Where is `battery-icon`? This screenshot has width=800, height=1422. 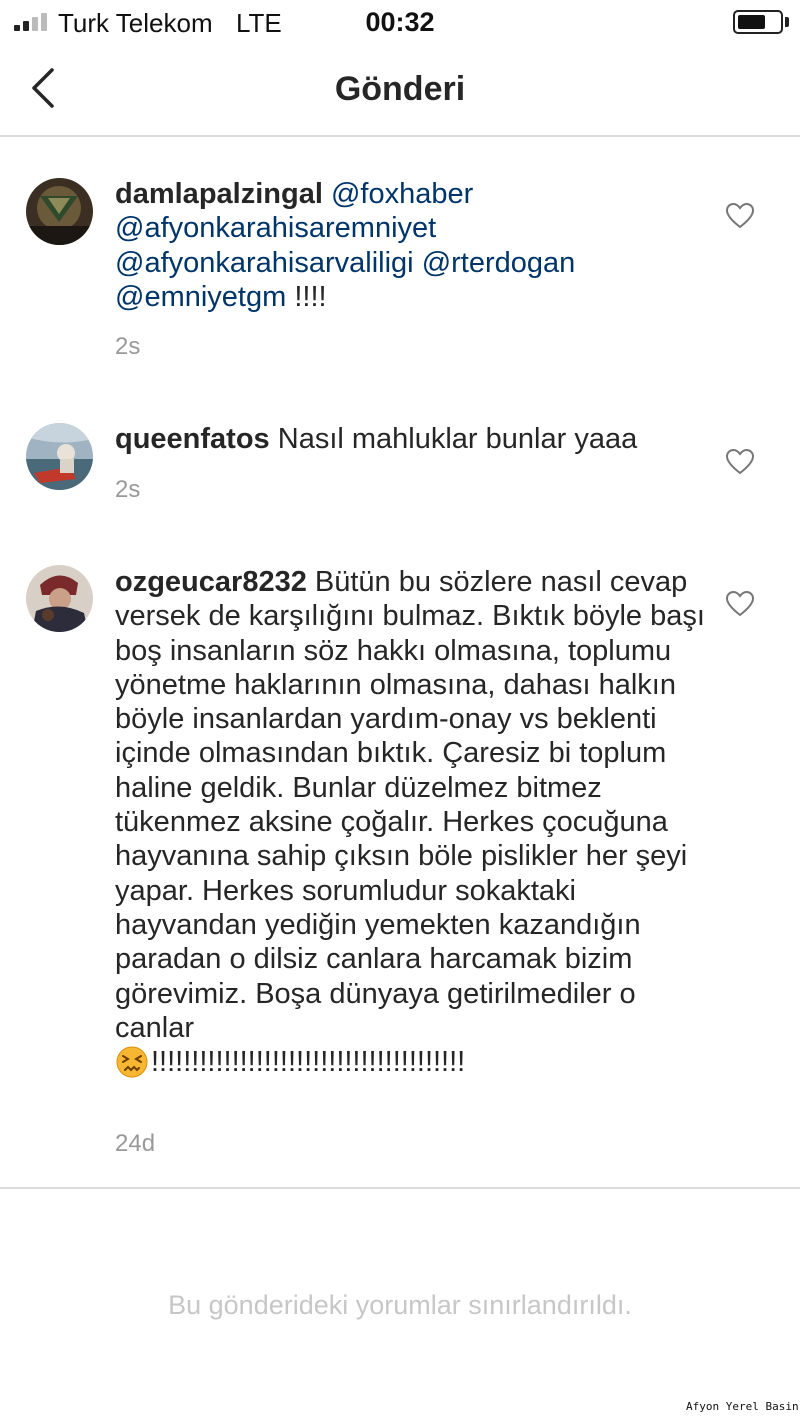 battery-icon is located at coordinates (758, 22).